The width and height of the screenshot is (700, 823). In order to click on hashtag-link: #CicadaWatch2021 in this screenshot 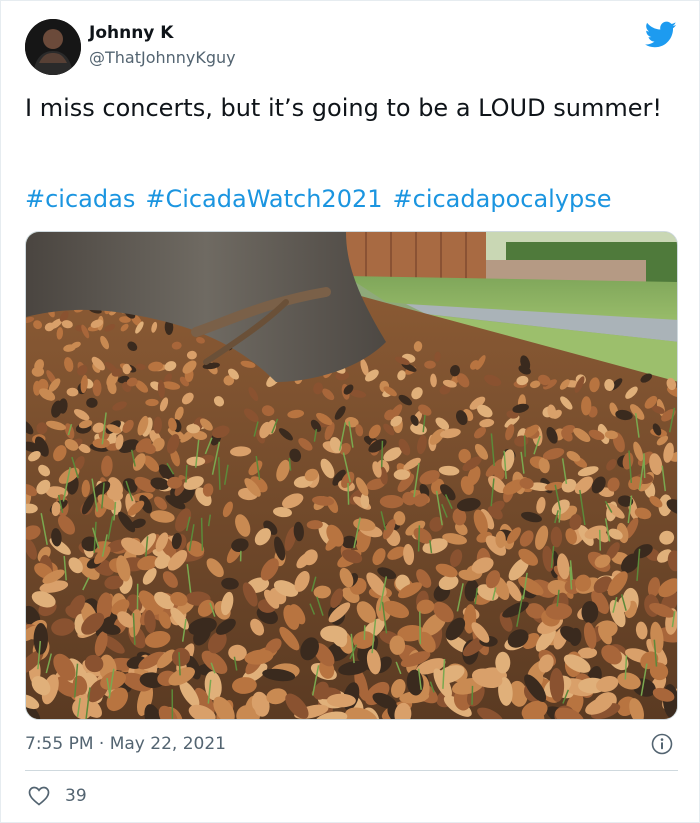, I will do `click(263, 199)`.